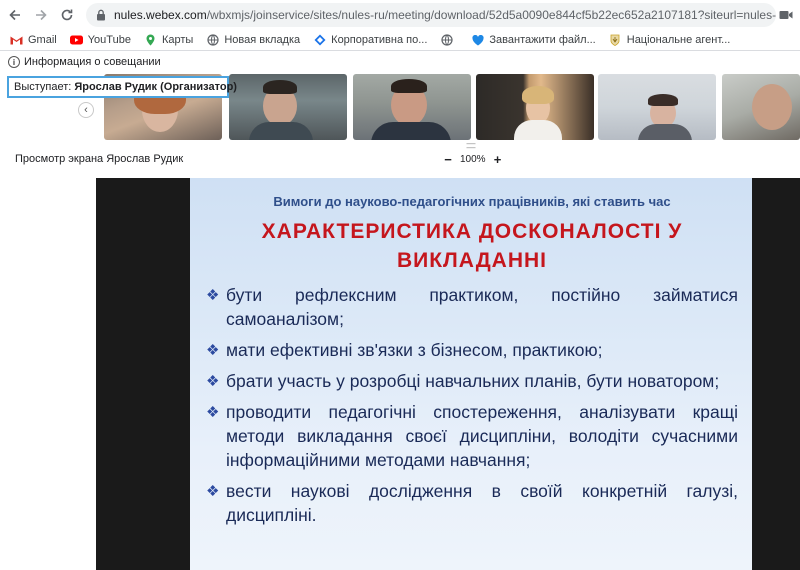 The width and height of the screenshot is (800, 570). I want to click on bookmark-maps: Карты, so click(168, 40).